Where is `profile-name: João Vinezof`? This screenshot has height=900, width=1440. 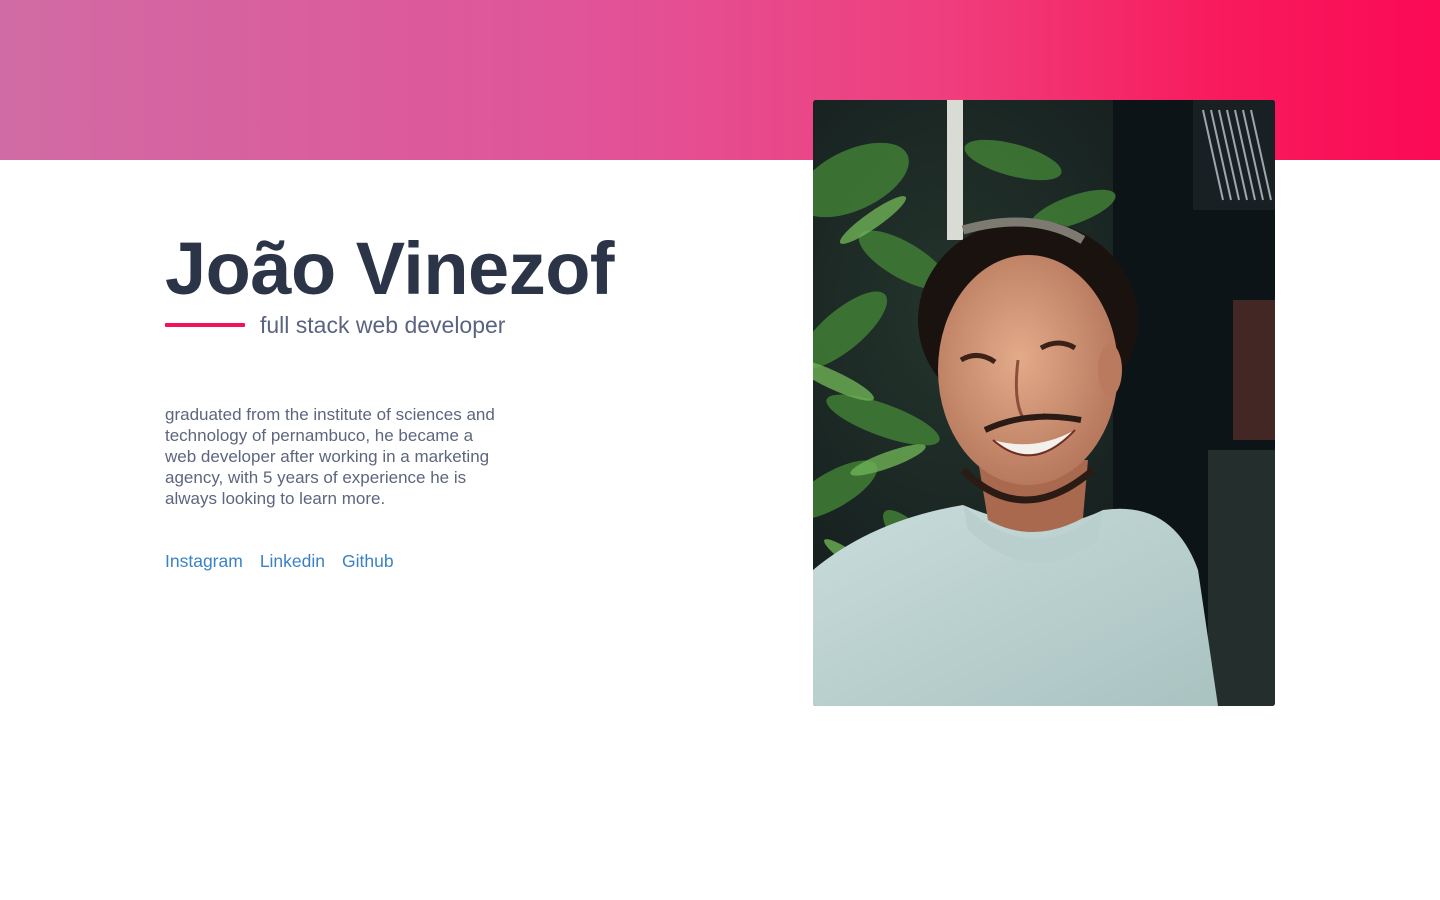
profile-name: João Vinezof is located at coordinates (390, 268).